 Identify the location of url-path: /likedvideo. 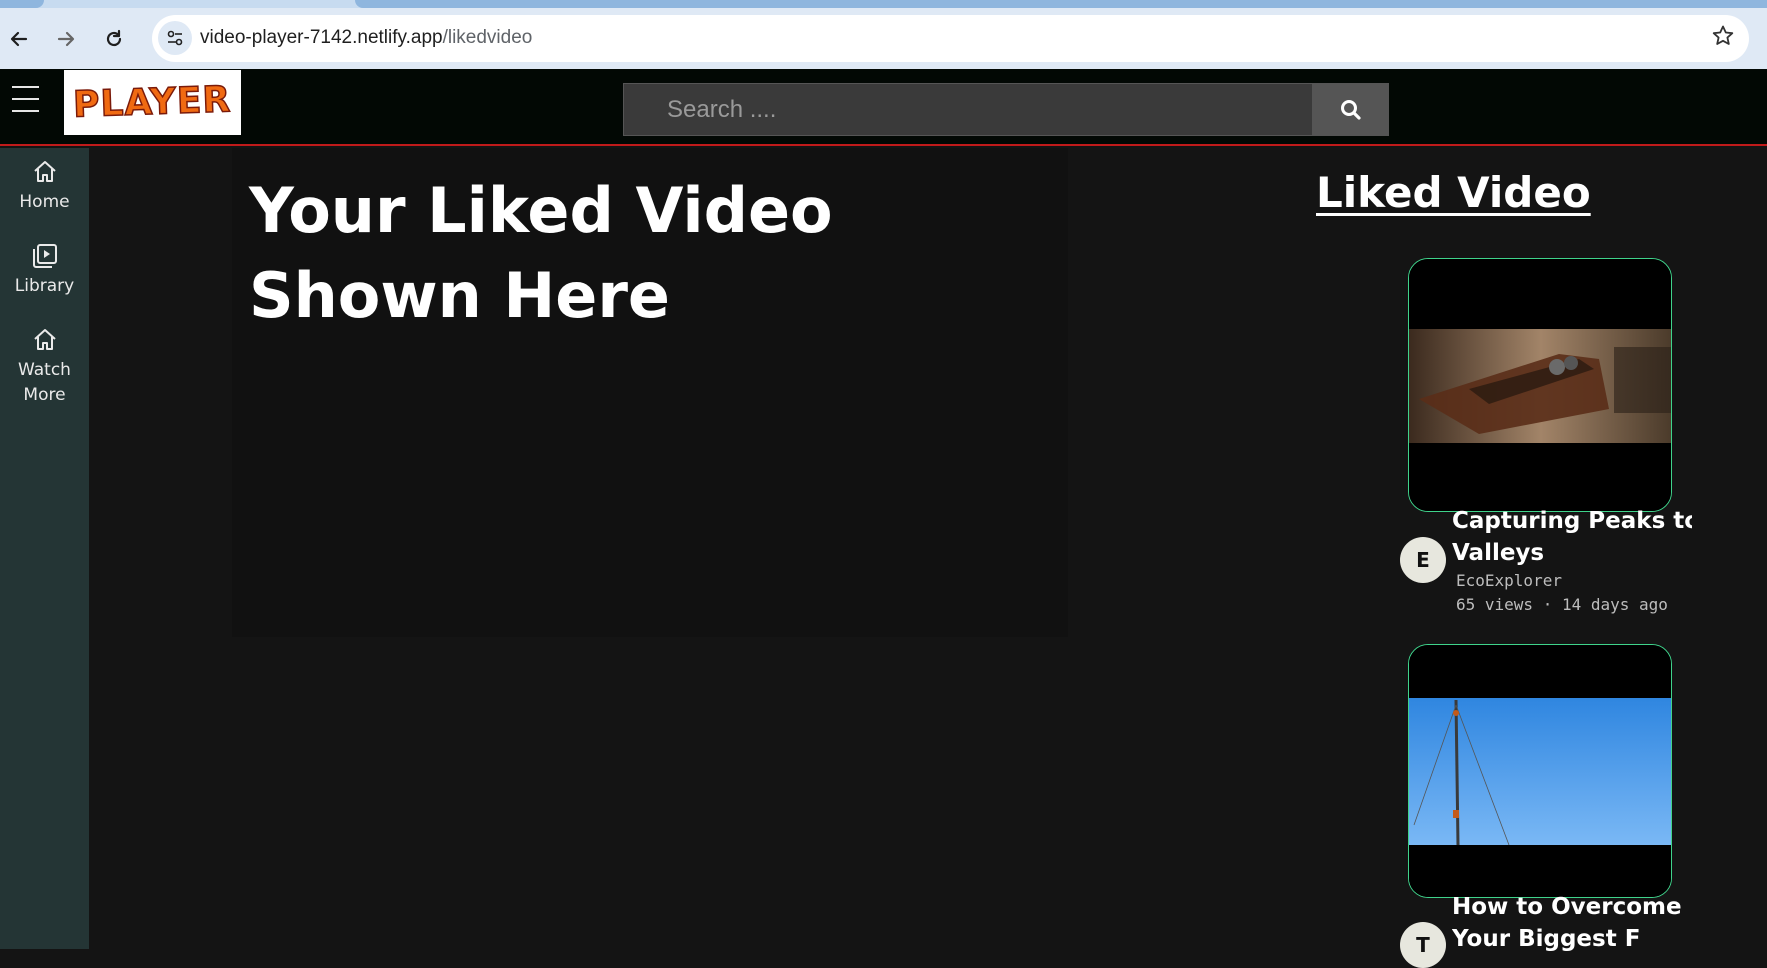
(487, 37).